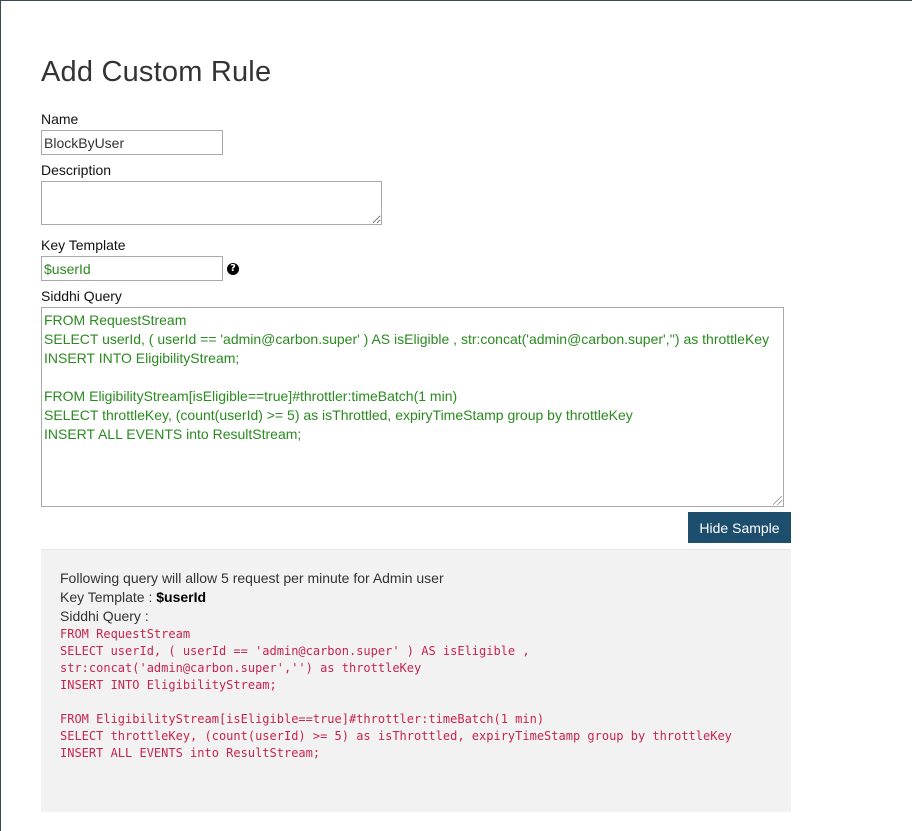 Image resolution: width=912 pixels, height=831 pixels. Describe the element at coordinates (0, 415) in the screenshot. I see `window-left-border` at that location.